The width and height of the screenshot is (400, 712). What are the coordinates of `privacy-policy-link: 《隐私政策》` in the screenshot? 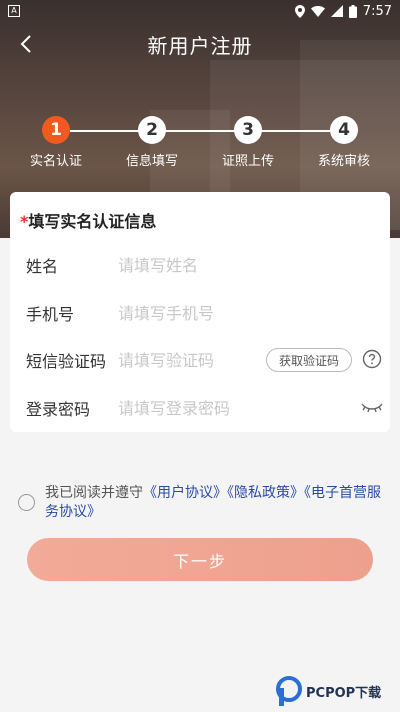 It's located at (265, 493).